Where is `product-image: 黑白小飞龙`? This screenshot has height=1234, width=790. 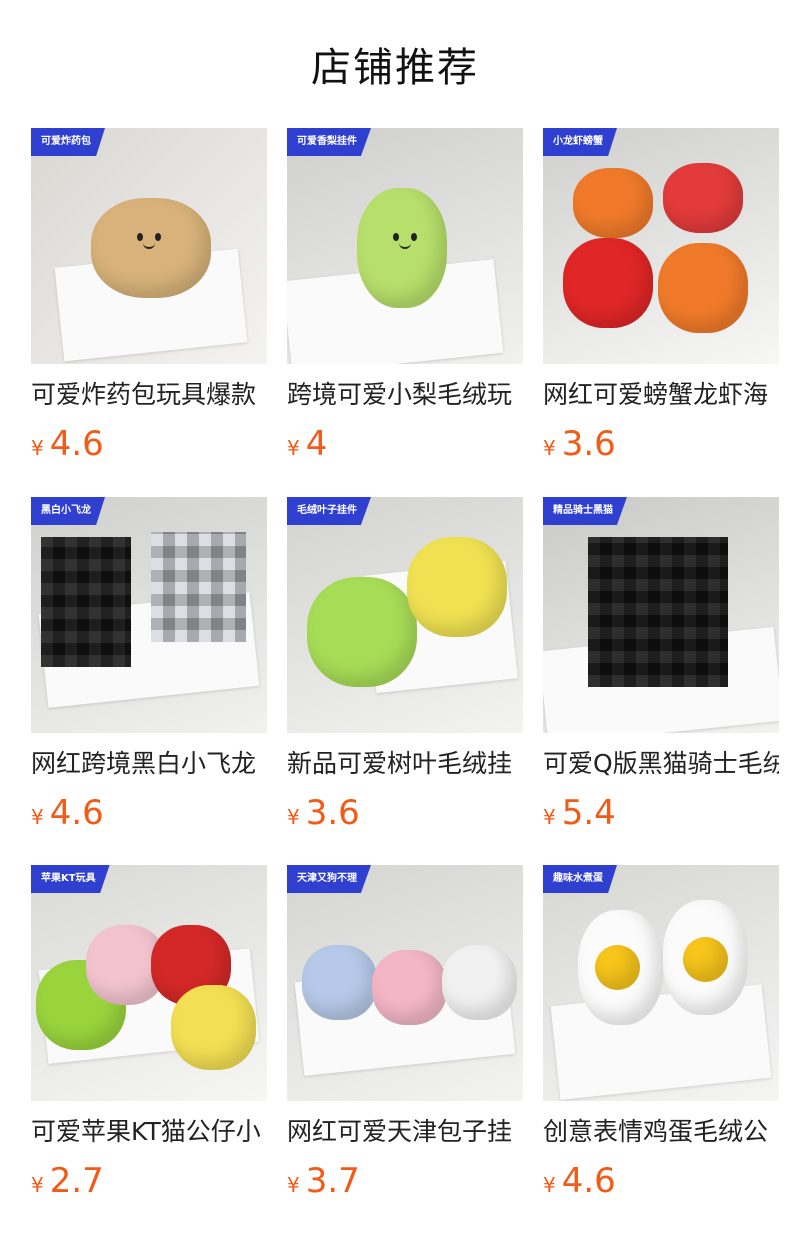 product-image: 黑白小飞龙 is located at coordinates (149, 615).